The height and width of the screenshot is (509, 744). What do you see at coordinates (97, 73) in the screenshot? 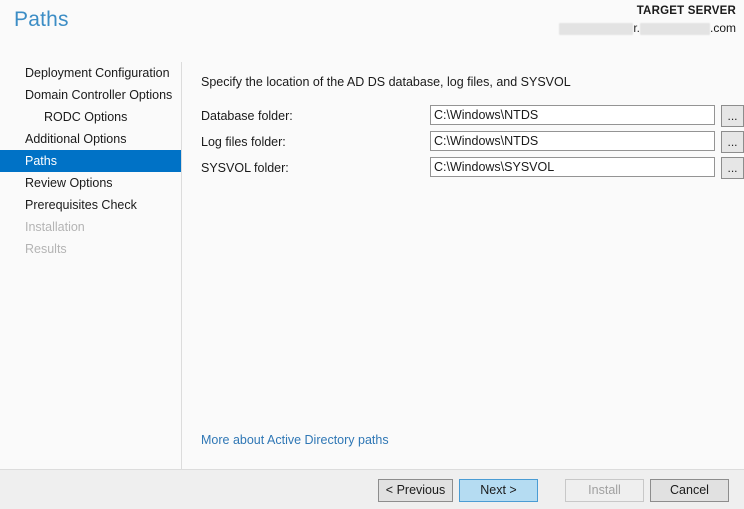
I see `sidebar-item-label: Deployment Configuration` at bounding box center [97, 73].